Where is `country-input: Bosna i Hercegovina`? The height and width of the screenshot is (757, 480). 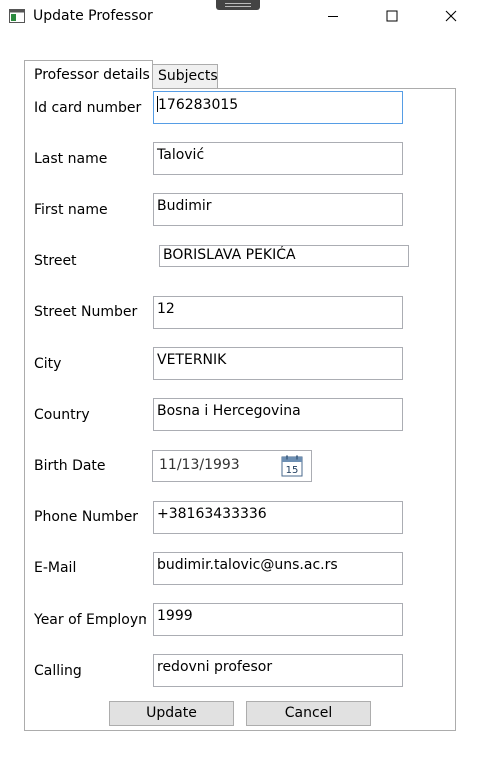
country-input: Bosna i Hercegovina is located at coordinates (278, 414).